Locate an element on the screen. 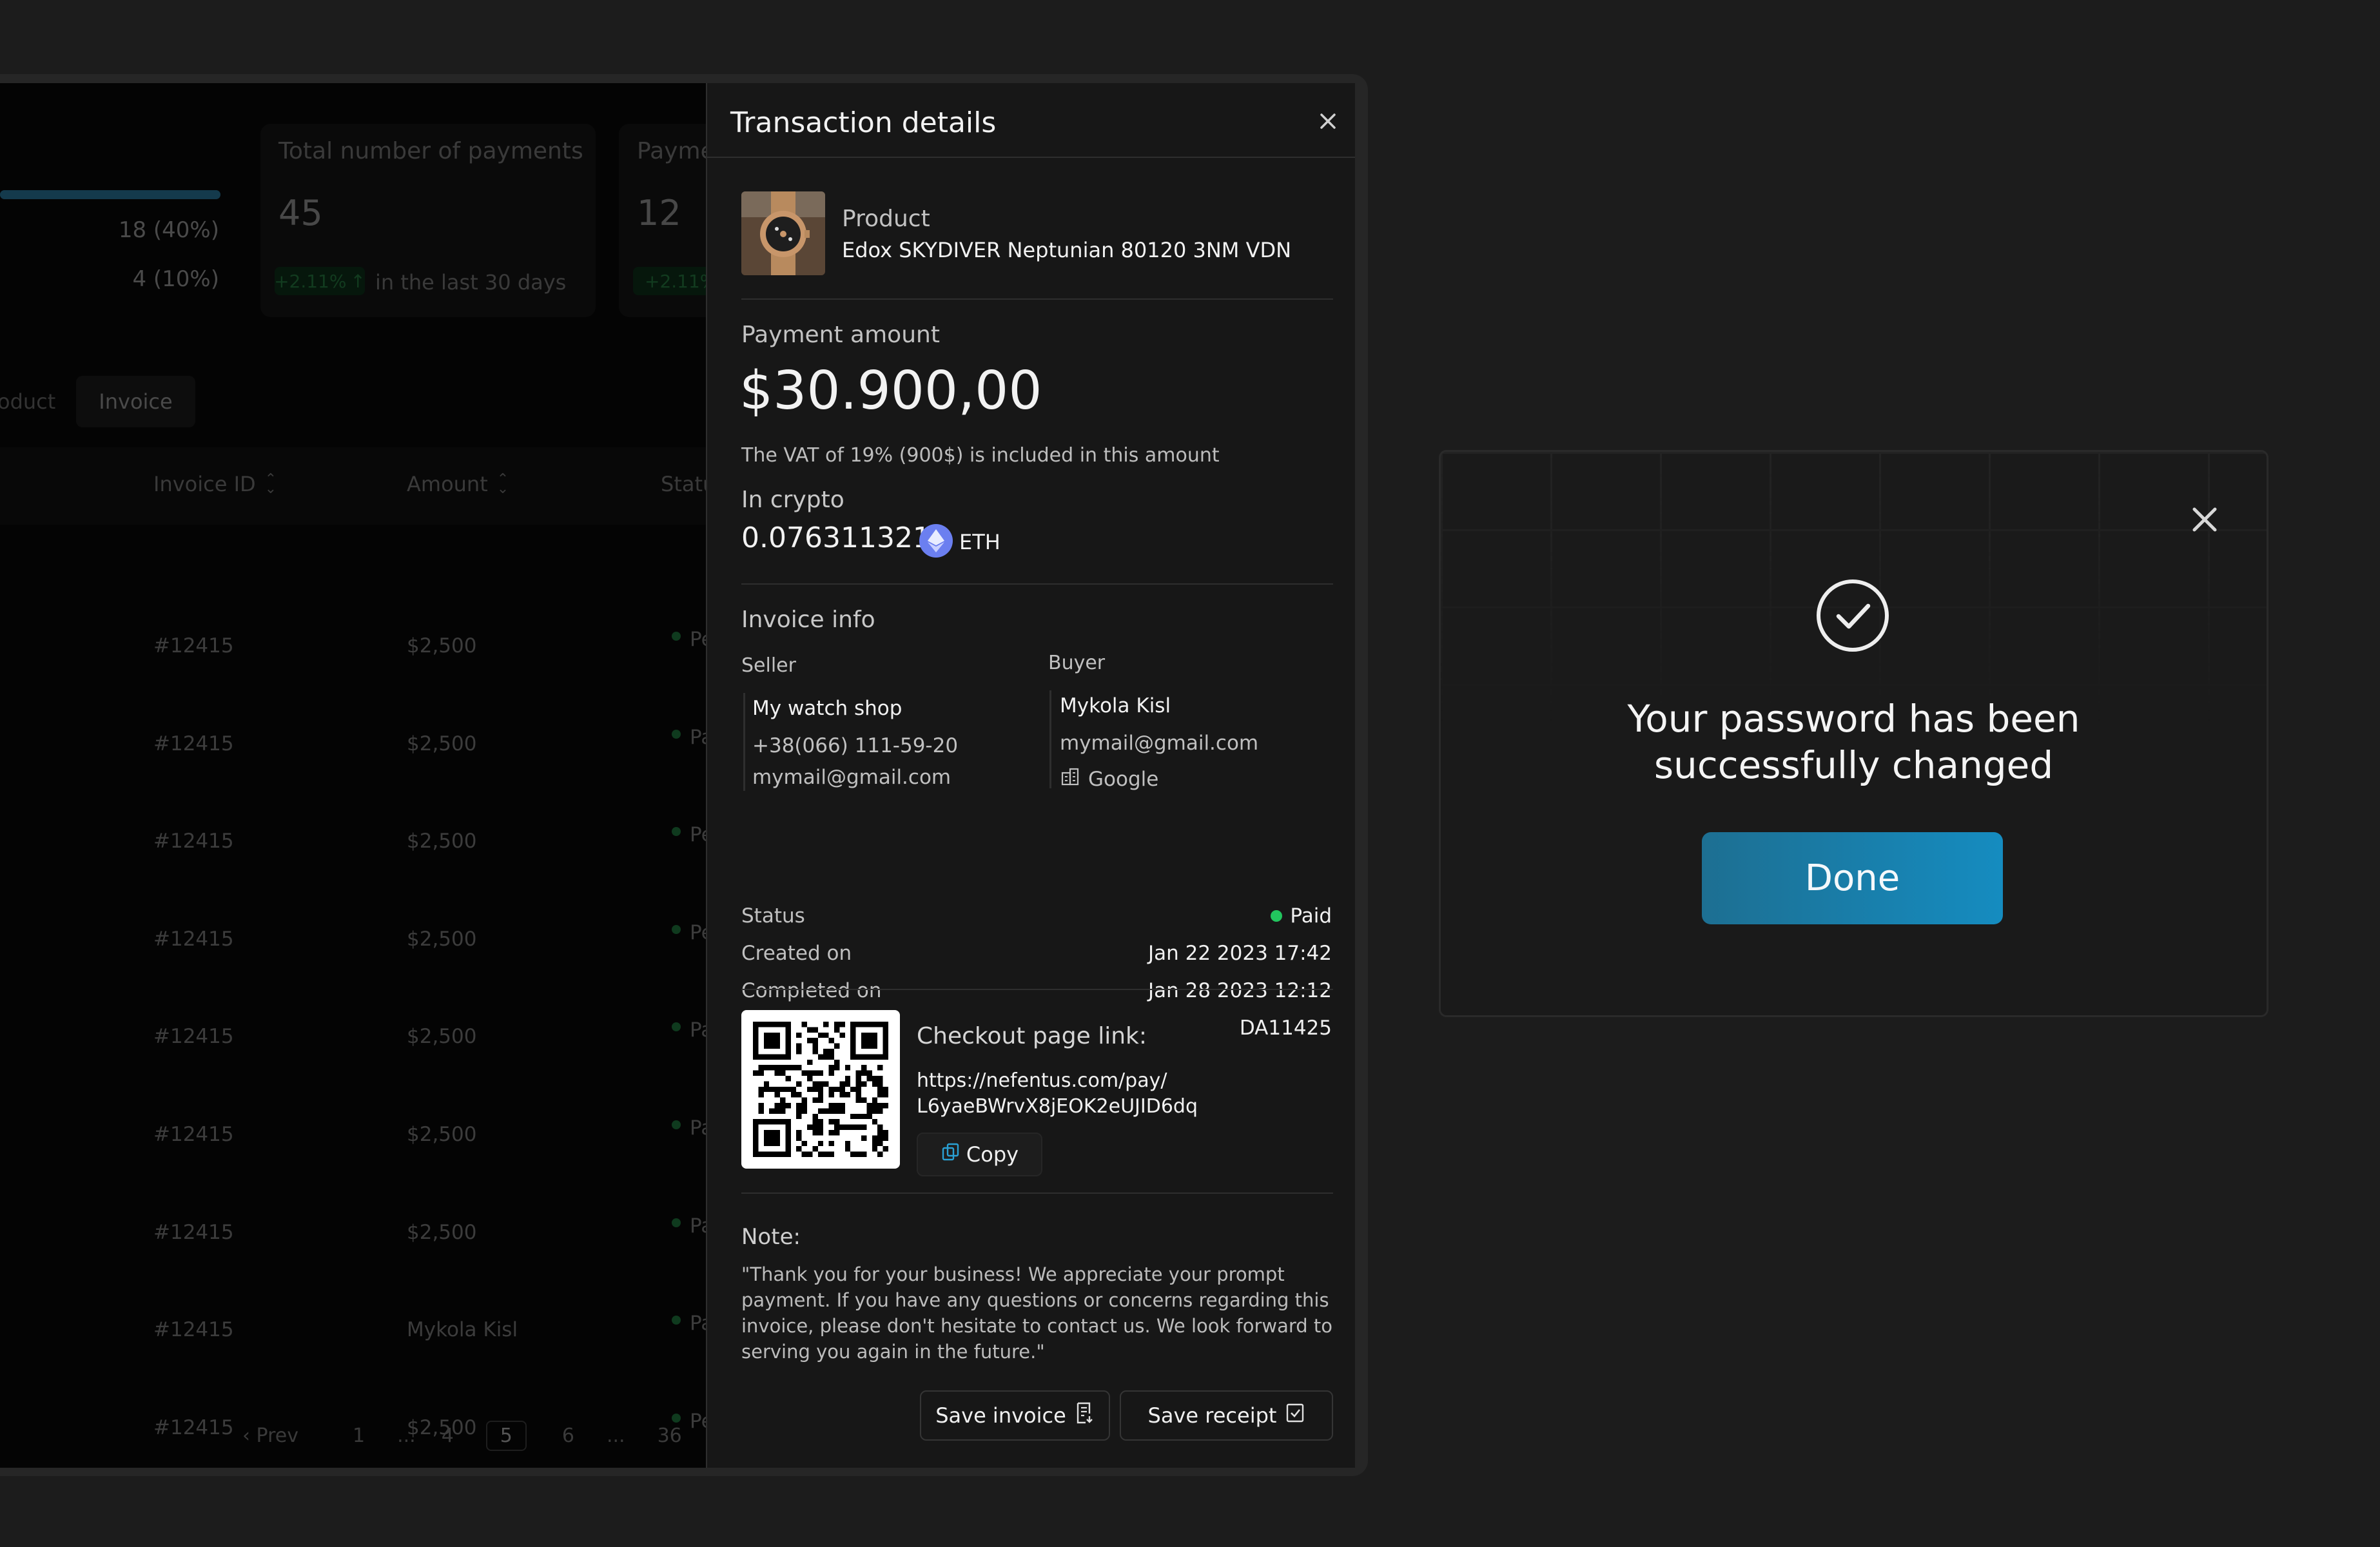 This screenshot has height=1547, width=2380. done-button: Done is located at coordinates (1852, 878).